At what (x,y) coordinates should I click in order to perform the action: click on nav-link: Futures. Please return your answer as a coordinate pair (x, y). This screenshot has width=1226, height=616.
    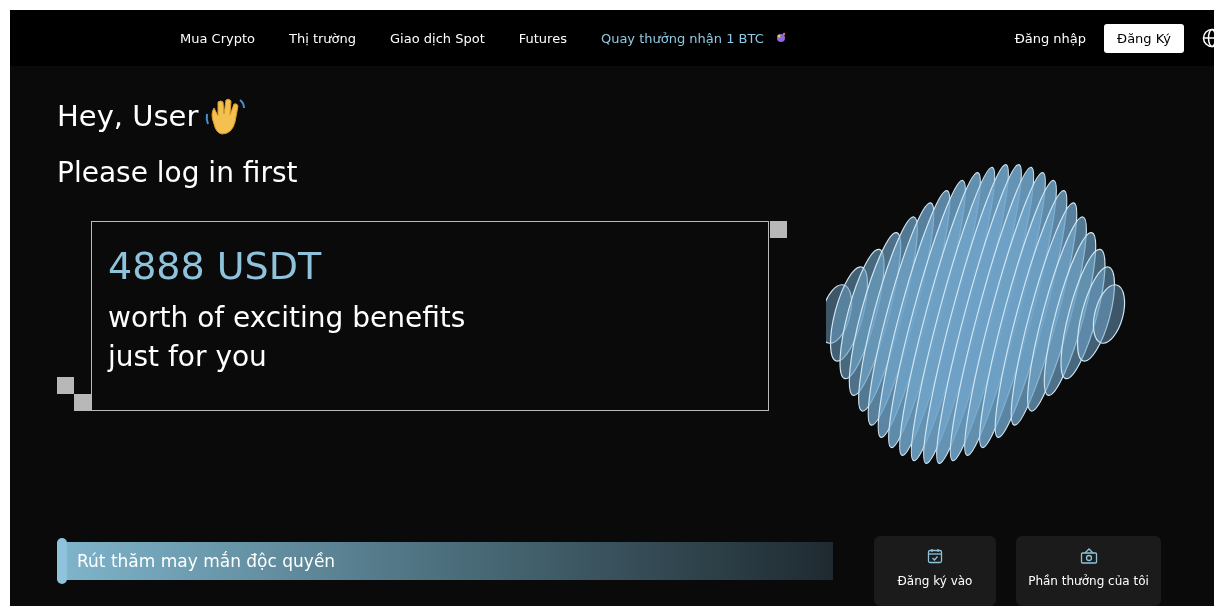
    Looking at the image, I should click on (542, 38).